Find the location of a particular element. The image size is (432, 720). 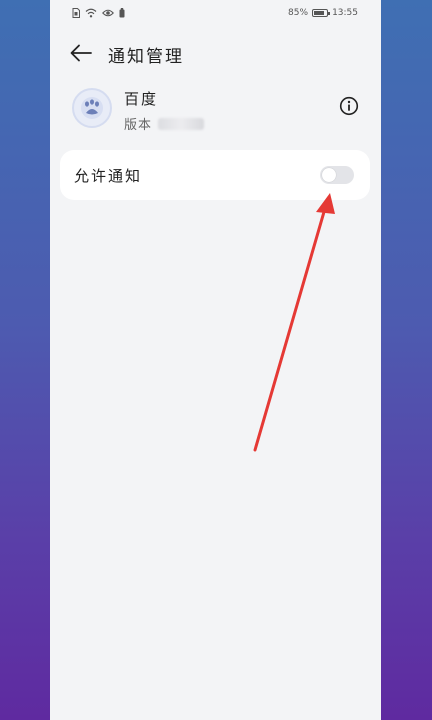

allow-notifications-toggle is located at coordinates (337, 175).